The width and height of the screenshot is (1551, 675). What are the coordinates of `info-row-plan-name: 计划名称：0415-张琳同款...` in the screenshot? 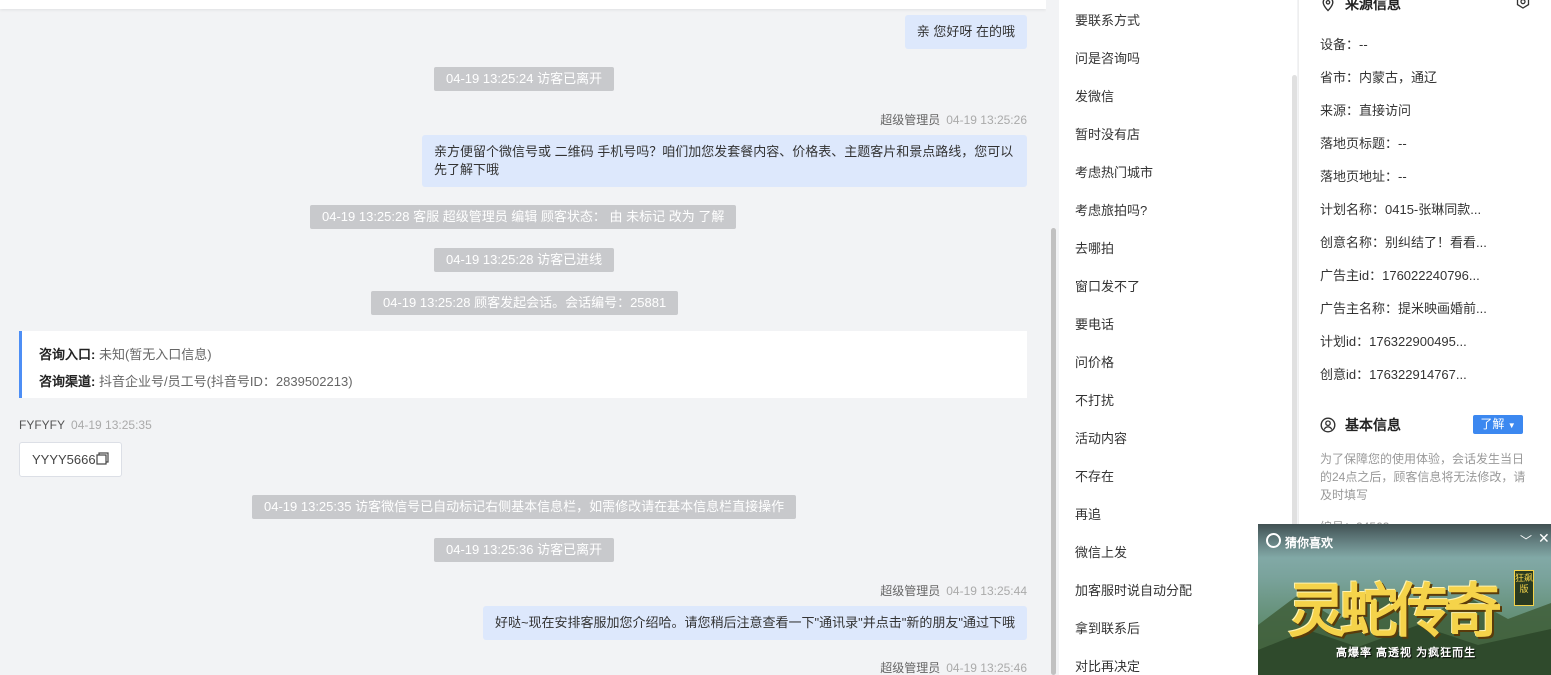 It's located at (1401, 209).